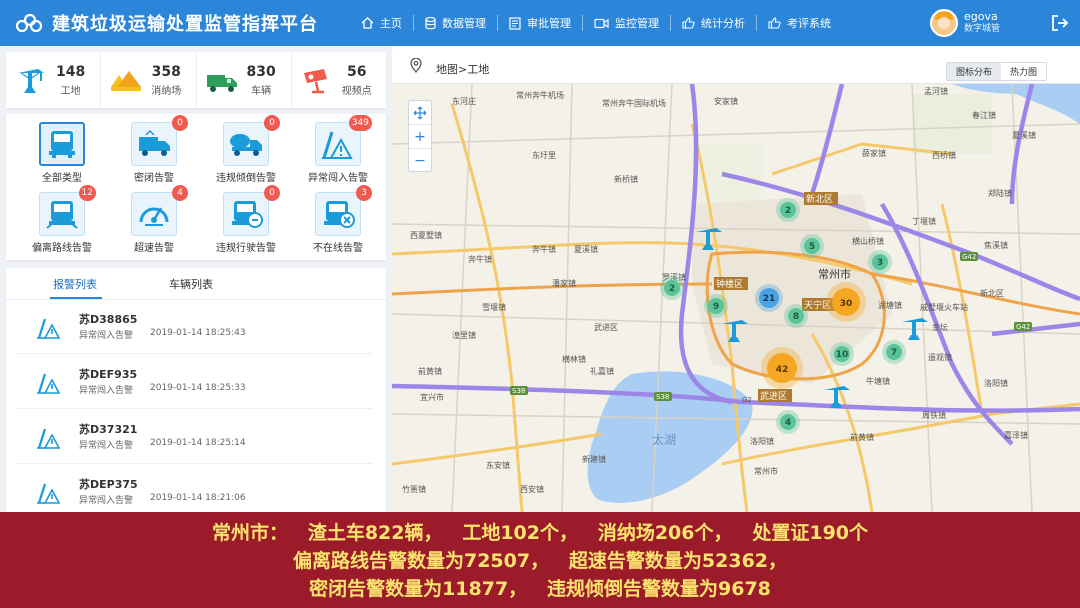  I want to click on map-label: 太湖, so click(664, 439).